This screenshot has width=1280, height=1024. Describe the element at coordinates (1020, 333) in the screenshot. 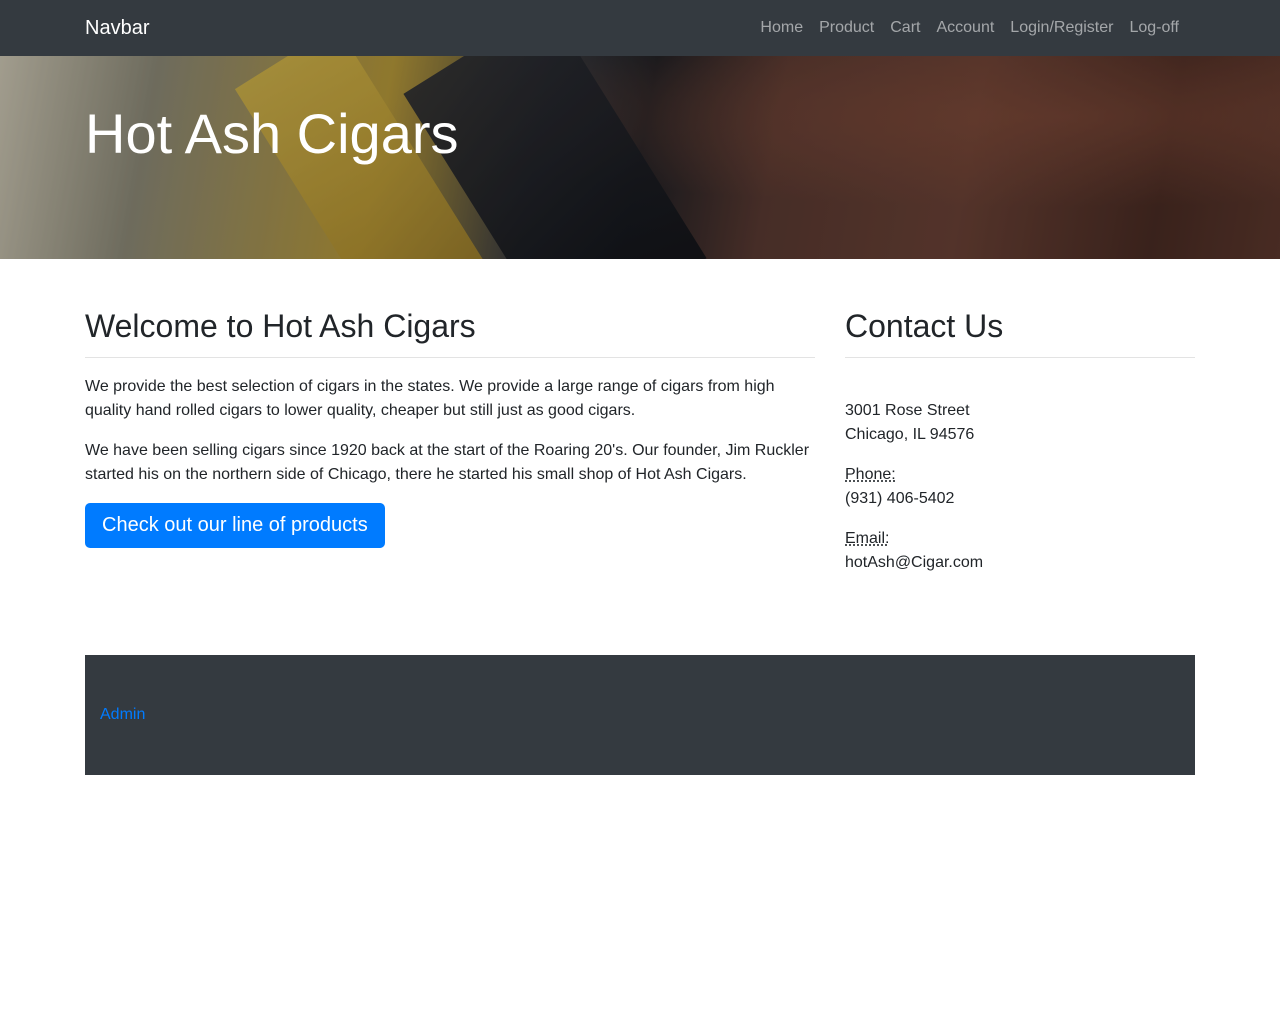

I see `contact-heading: Contact Us` at that location.